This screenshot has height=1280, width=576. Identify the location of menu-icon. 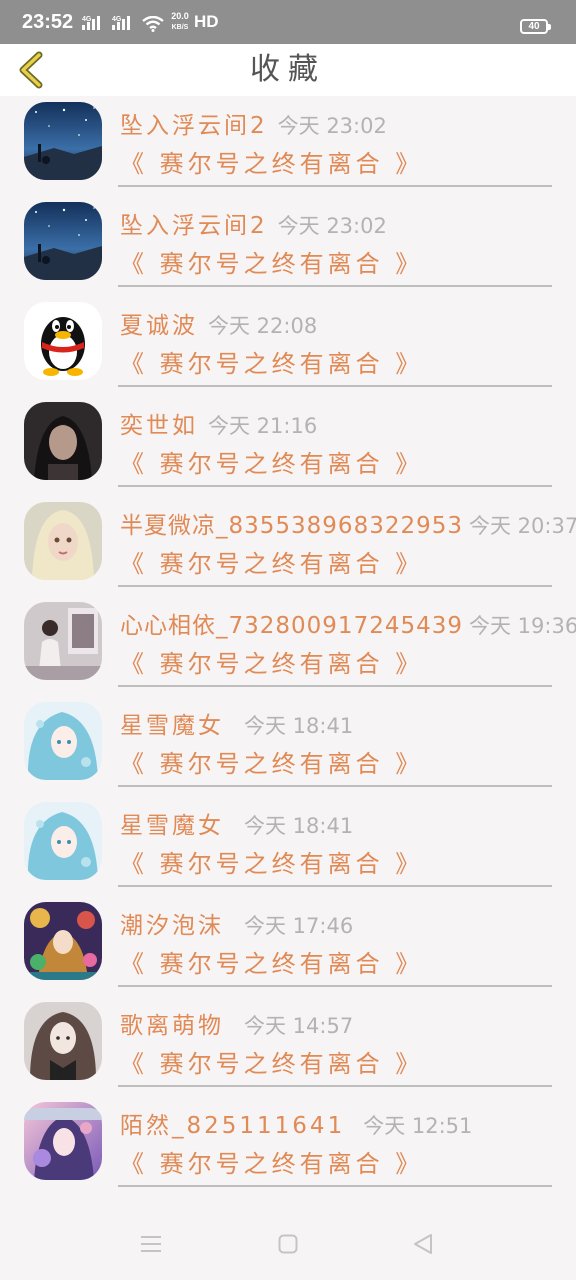
(151, 1246).